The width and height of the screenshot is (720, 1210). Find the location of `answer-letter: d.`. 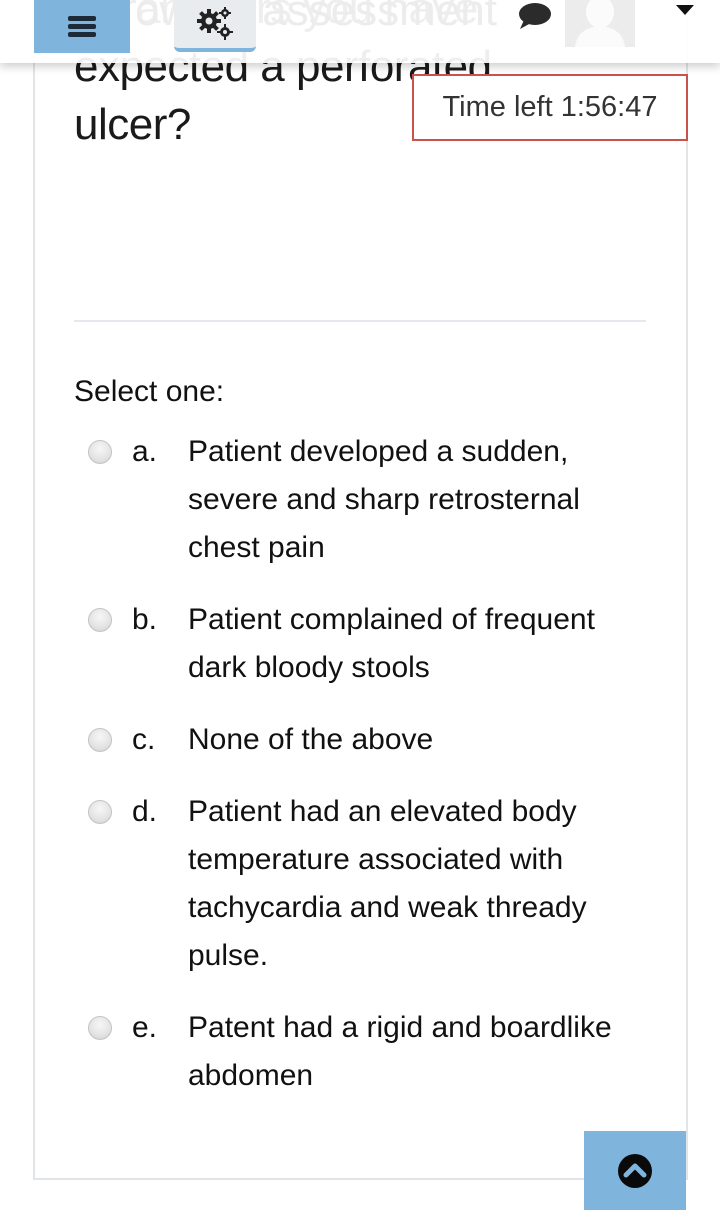

answer-letter: d. is located at coordinates (145, 811).